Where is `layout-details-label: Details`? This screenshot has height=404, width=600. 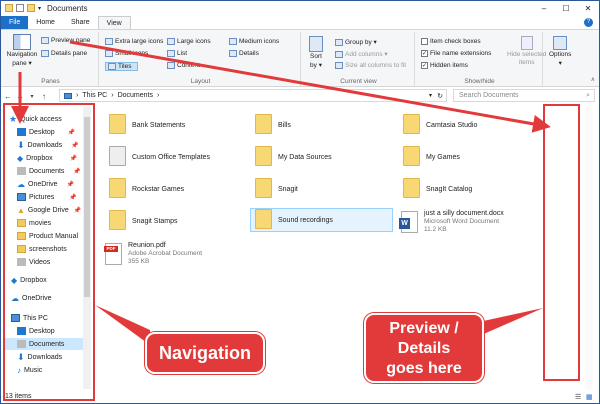
layout-details-label: Details is located at coordinates (249, 53).